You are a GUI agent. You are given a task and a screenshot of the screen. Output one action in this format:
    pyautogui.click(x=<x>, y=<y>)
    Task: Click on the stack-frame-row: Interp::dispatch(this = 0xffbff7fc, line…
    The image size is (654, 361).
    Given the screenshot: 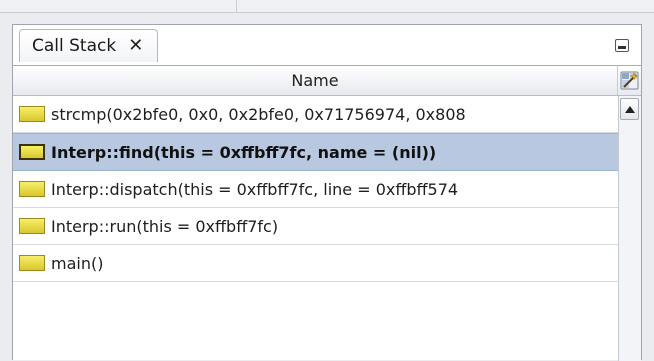 What is the action you would take?
    pyautogui.click(x=315, y=189)
    